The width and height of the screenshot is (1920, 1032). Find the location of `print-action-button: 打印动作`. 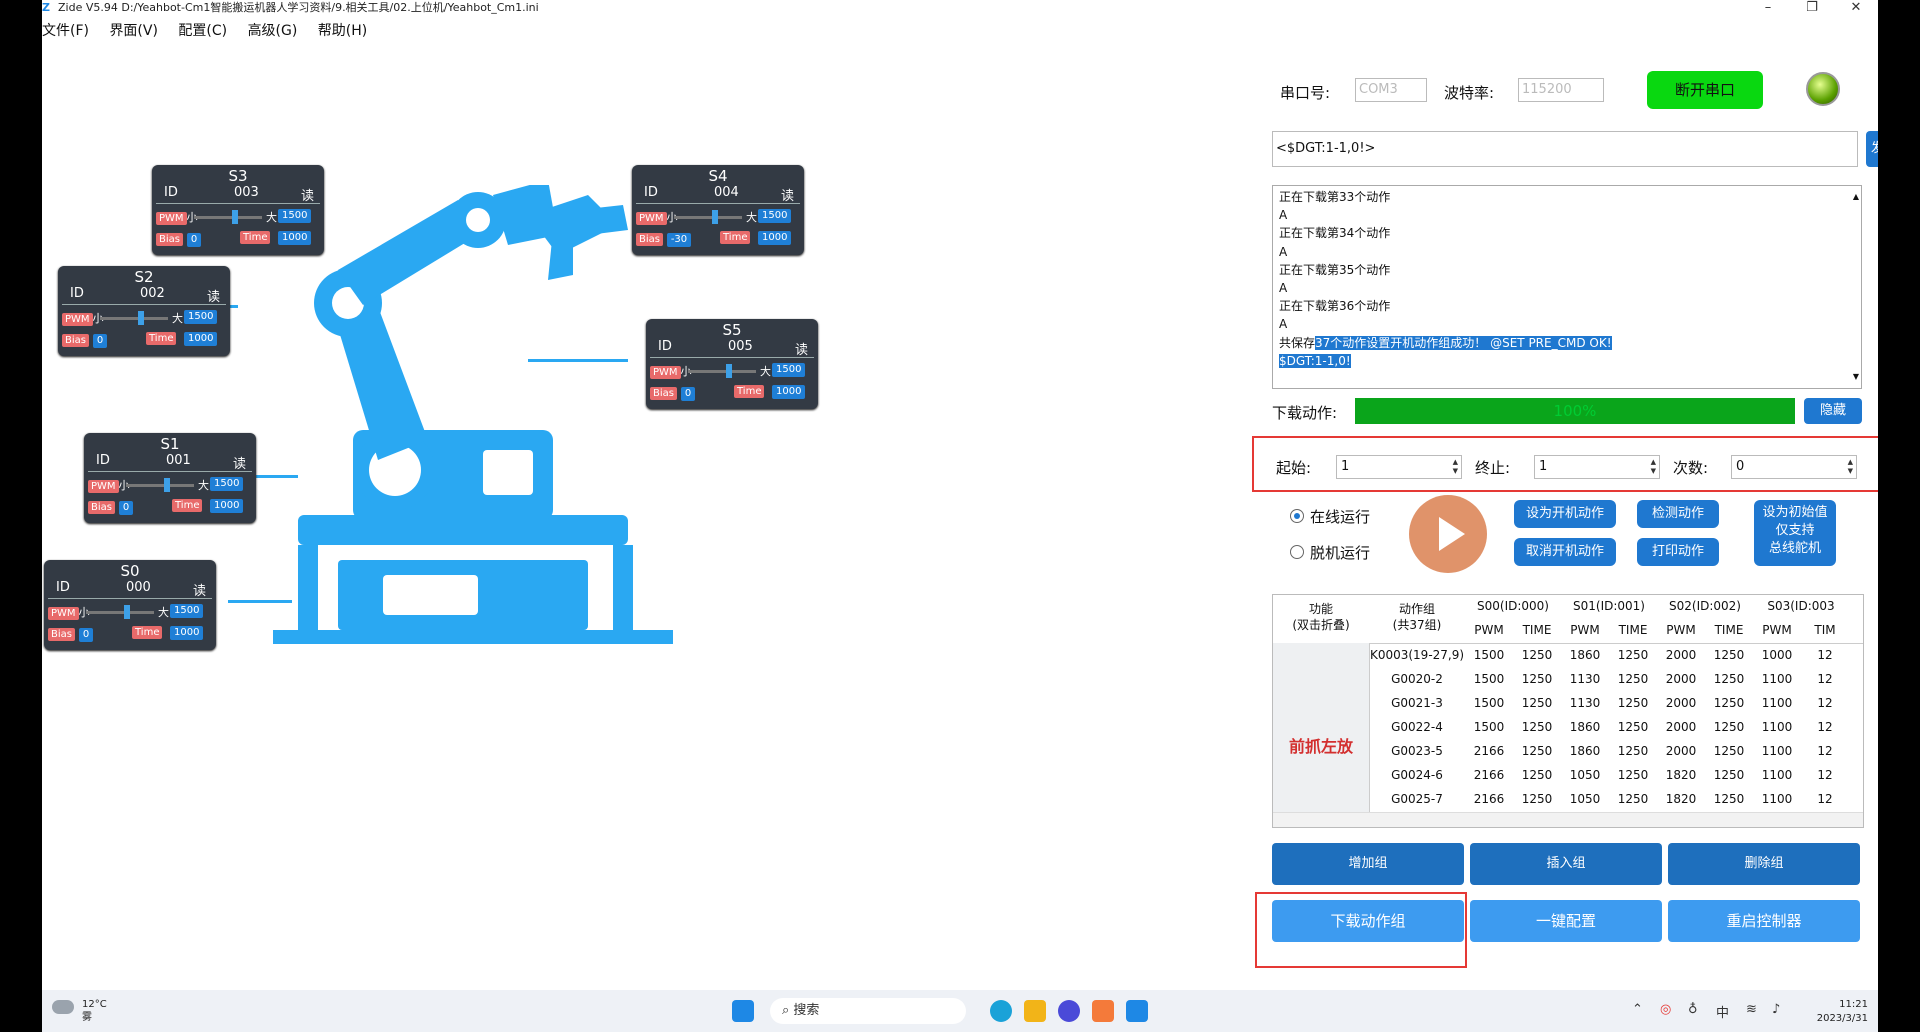

print-action-button: 打印动作 is located at coordinates (1678, 552).